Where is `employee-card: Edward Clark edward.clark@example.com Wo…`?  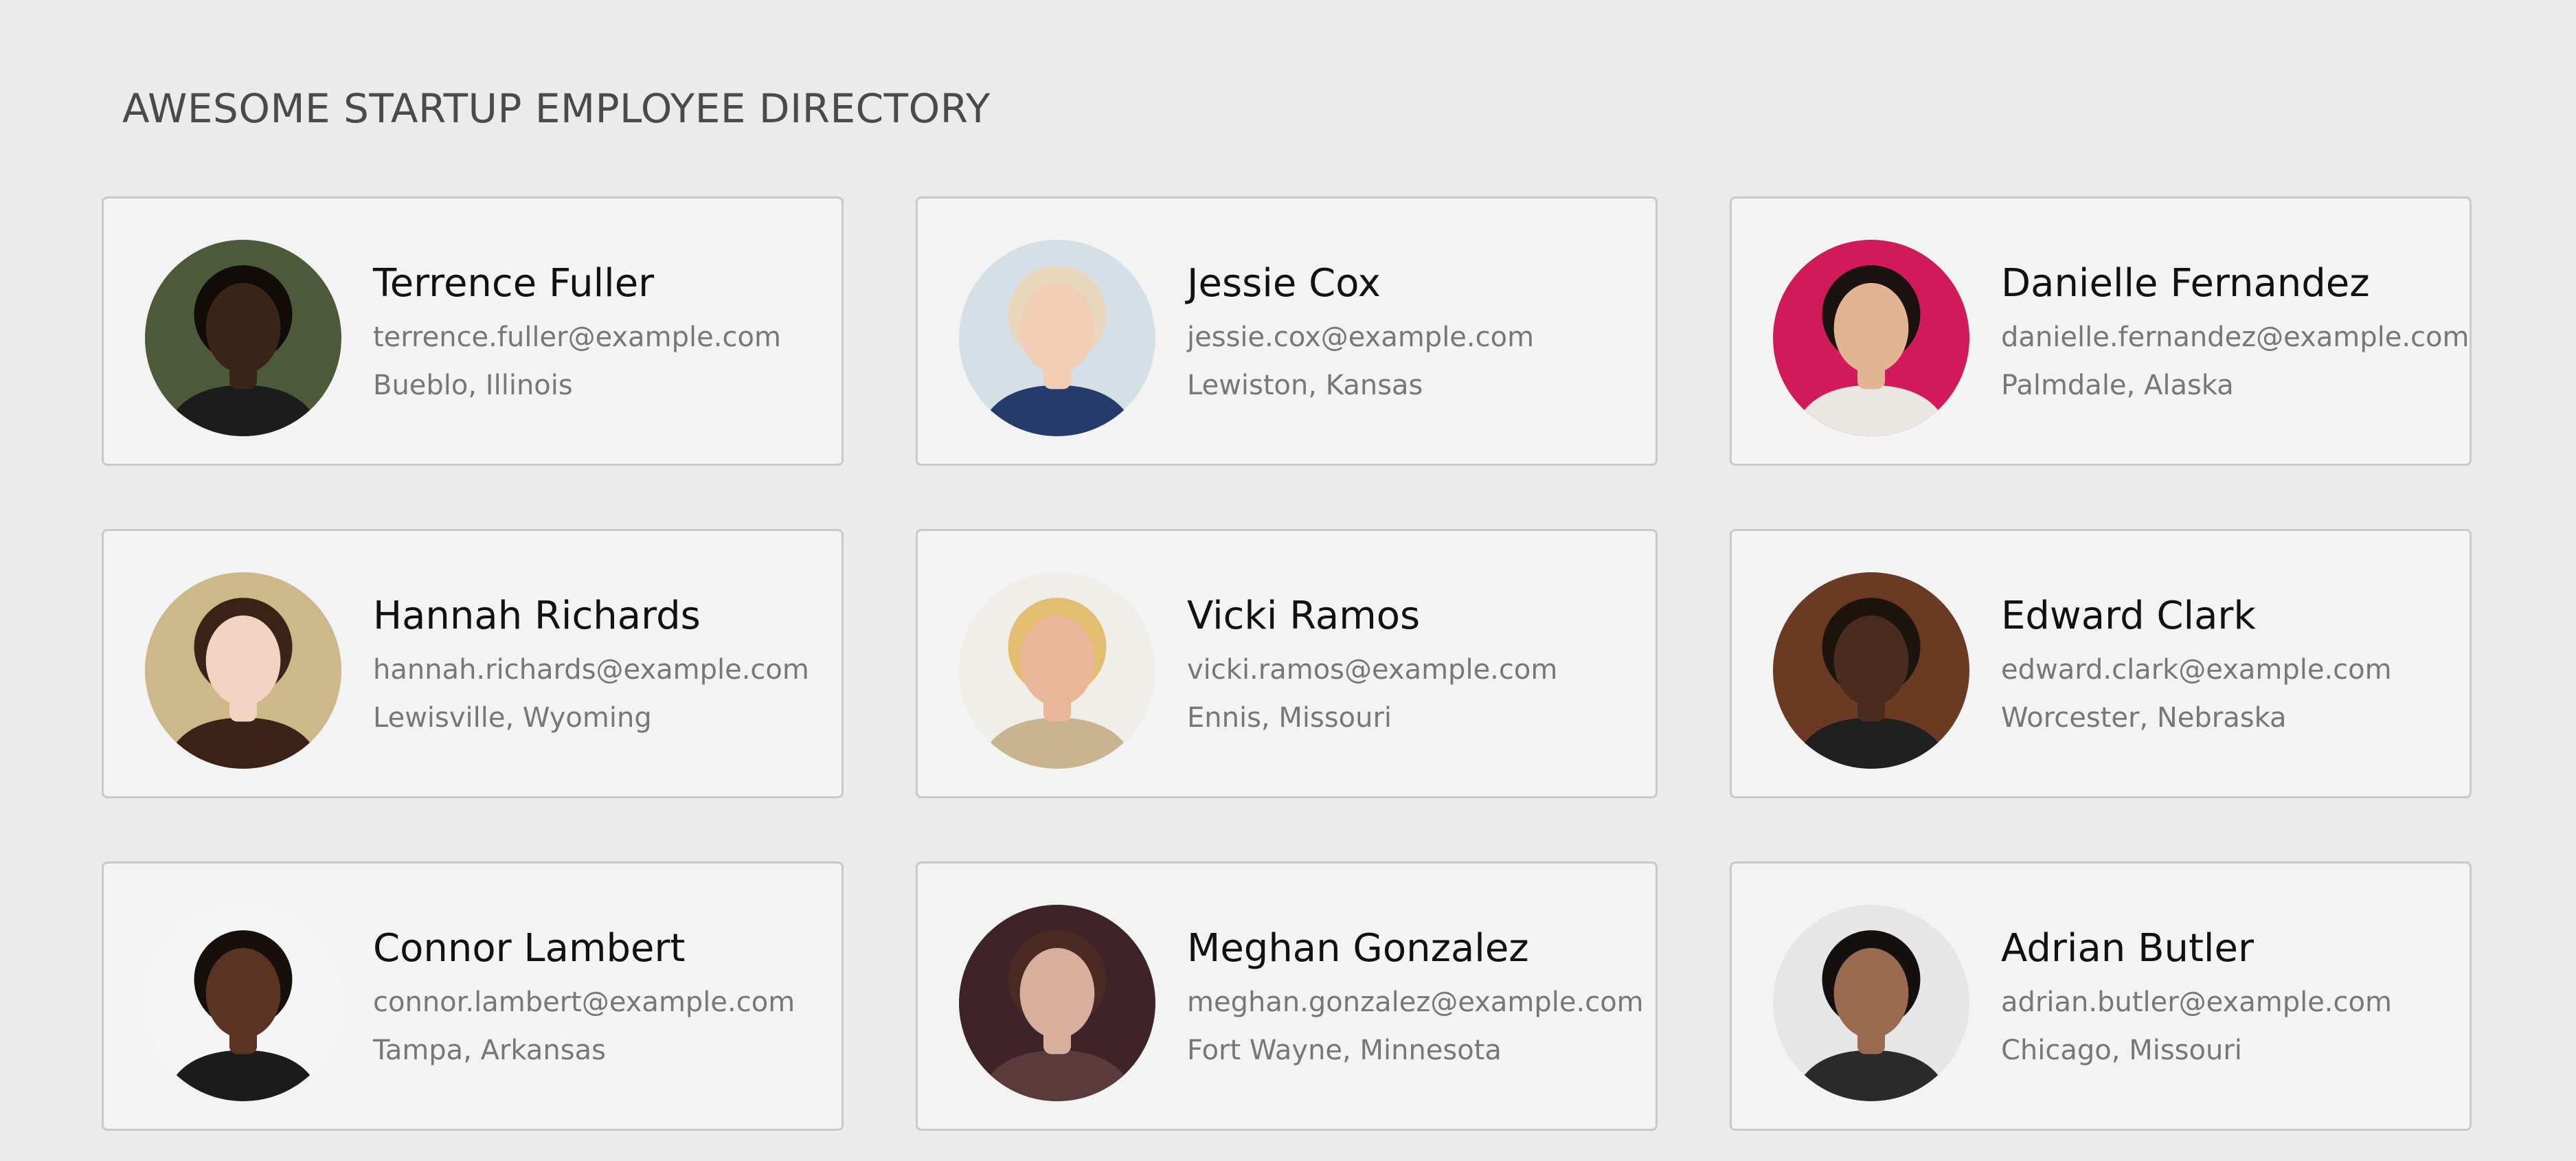
employee-card: Edward Clark edward.clark@example.com Wo… is located at coordinates (2101, 663).